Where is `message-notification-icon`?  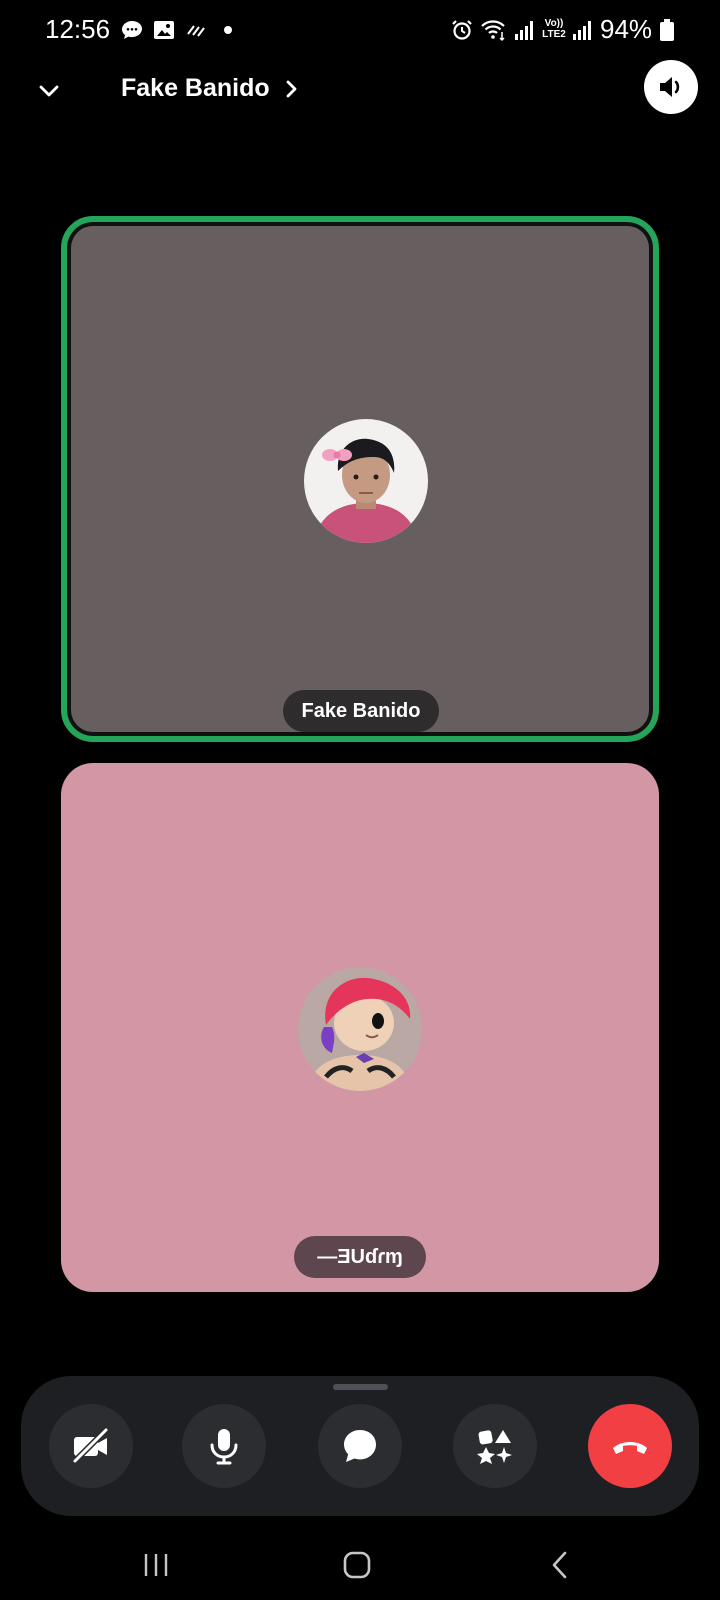 message-notification-icon is located at coordinates (132, 30).